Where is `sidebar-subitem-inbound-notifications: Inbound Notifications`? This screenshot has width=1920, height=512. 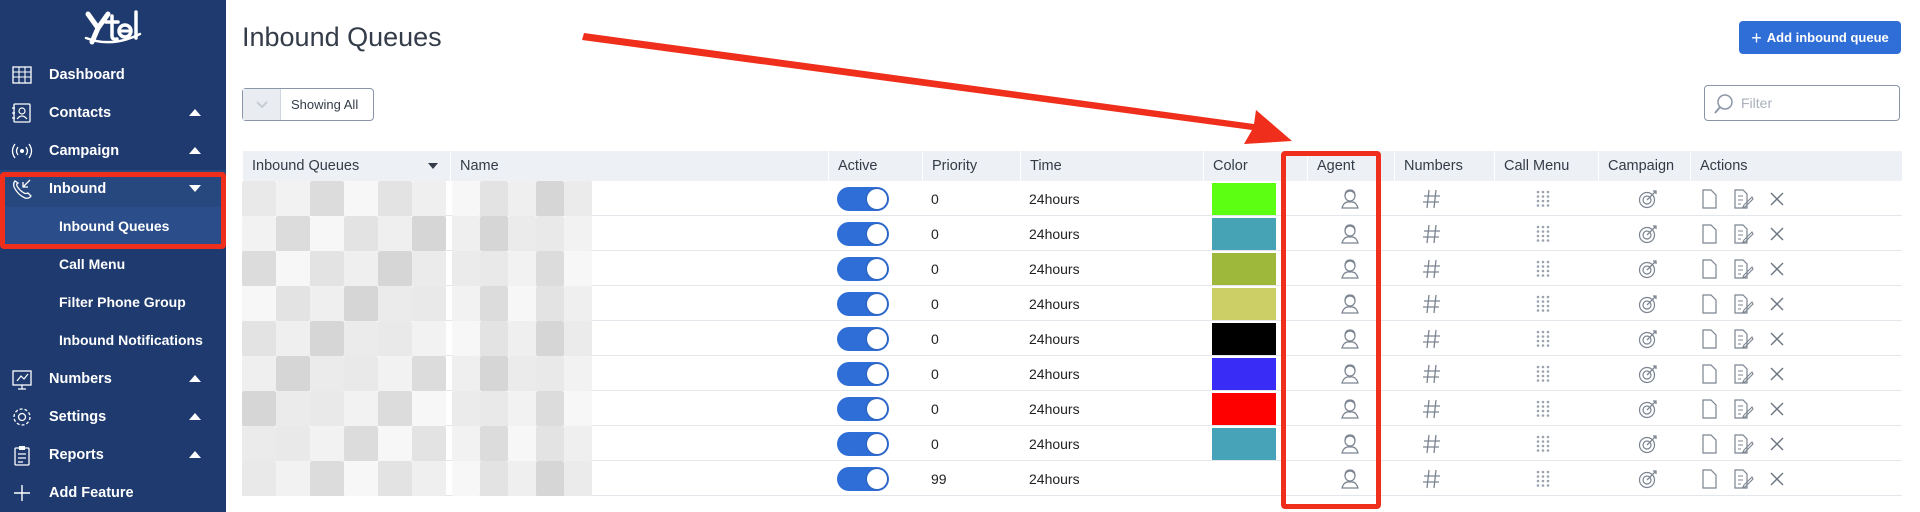
sidebar-subitem-inbound-notifications: Inbound Notifications is located at coordinates (113, 340).